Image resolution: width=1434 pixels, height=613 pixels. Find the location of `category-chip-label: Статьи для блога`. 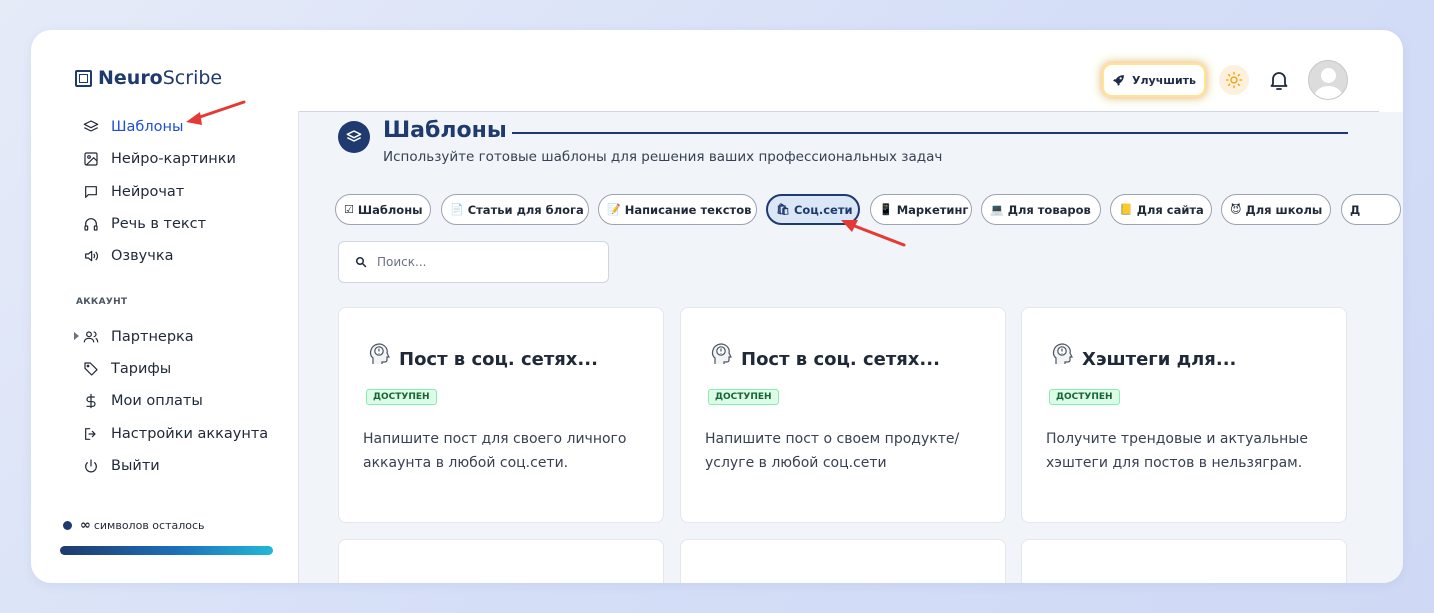

category-chip-label: Статьи для блога is located at coordinates (525, 209).